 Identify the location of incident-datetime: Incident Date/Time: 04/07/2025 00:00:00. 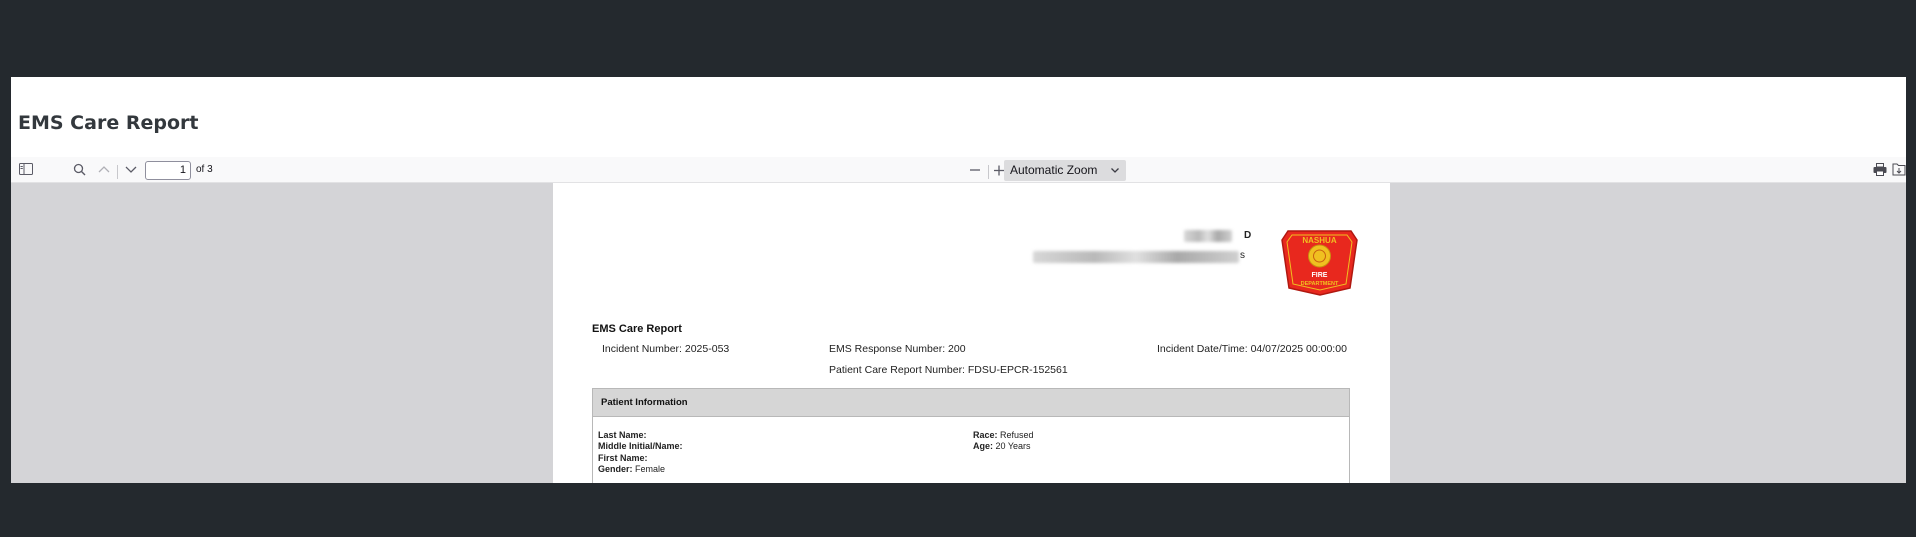
(1252, 349).